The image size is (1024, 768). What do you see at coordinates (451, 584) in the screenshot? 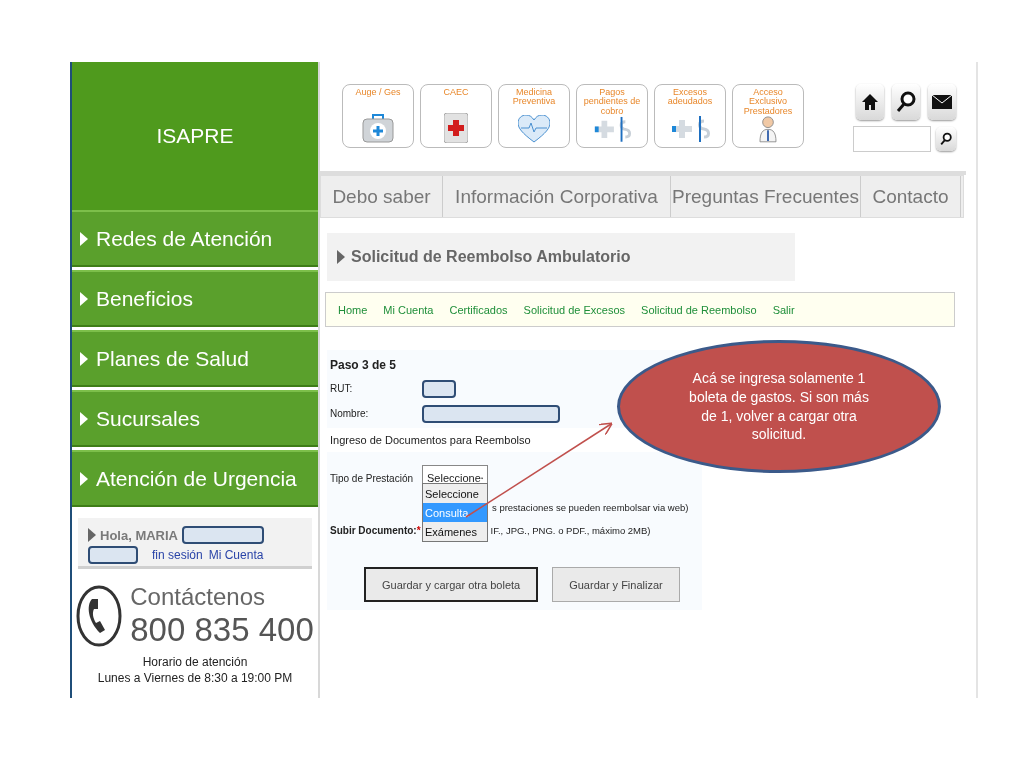
I see `form-button: Guardar y cargar otra boleta` at bounding box center [451, 584].